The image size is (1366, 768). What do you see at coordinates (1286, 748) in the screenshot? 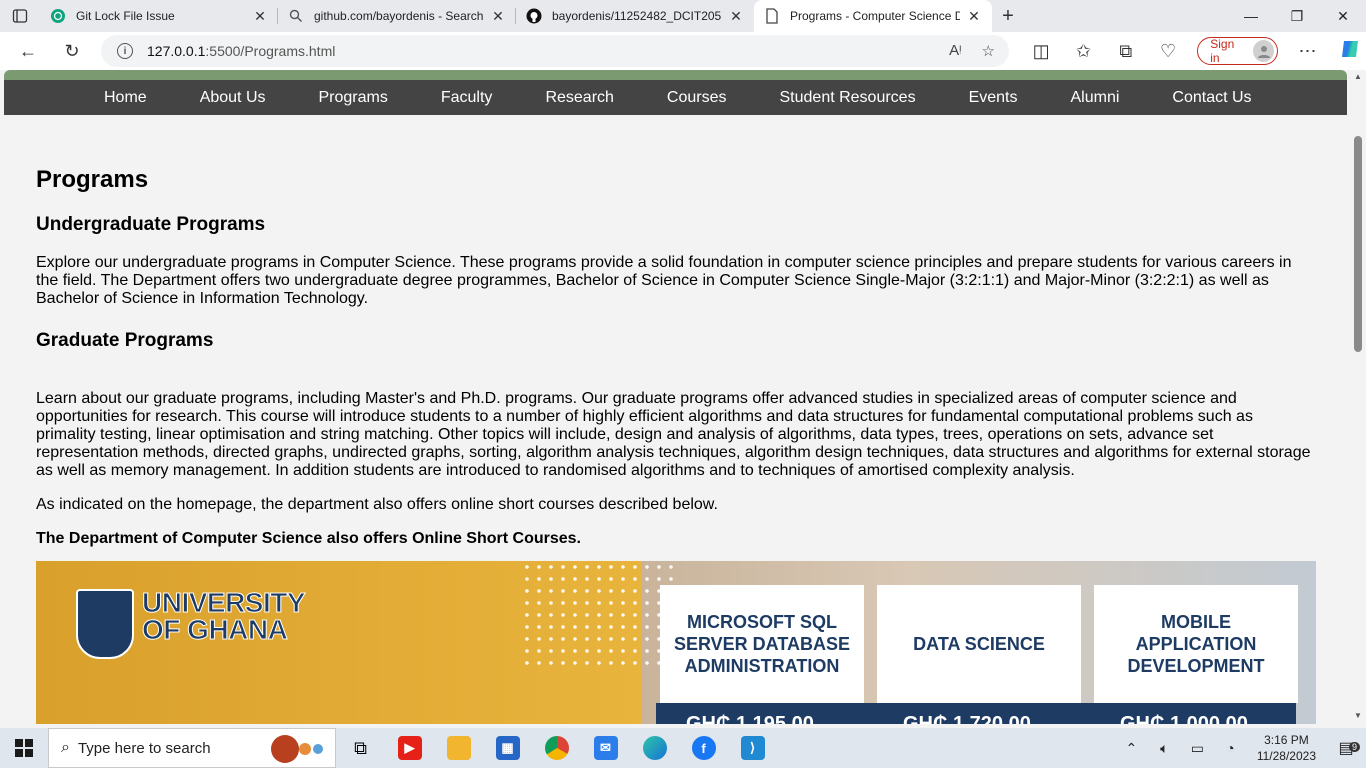
I see `taskbar-clock: 3:16 PM 11/28/2023` at bounding box center [1286, 748].